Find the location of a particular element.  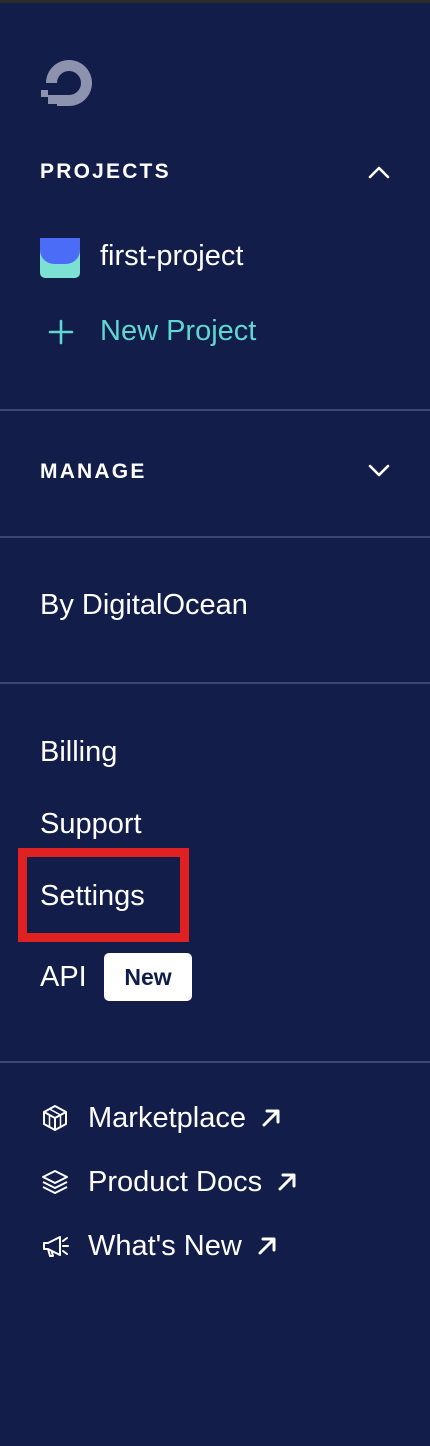

support-link: Support is located at coordinates (91, 824).